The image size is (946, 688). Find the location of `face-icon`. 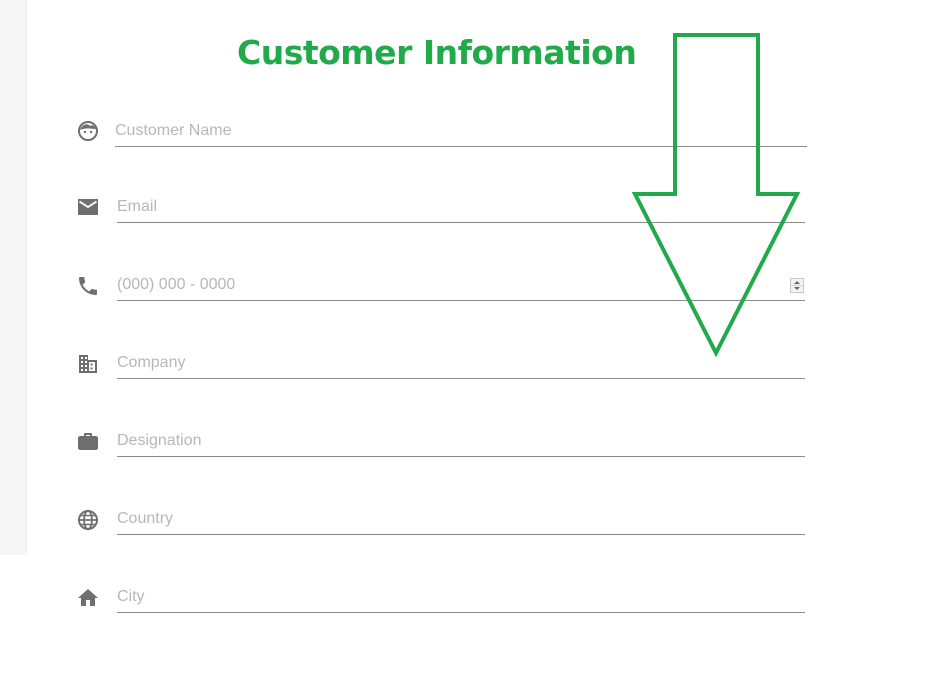

face-icon is located at coordinates (88, 131).